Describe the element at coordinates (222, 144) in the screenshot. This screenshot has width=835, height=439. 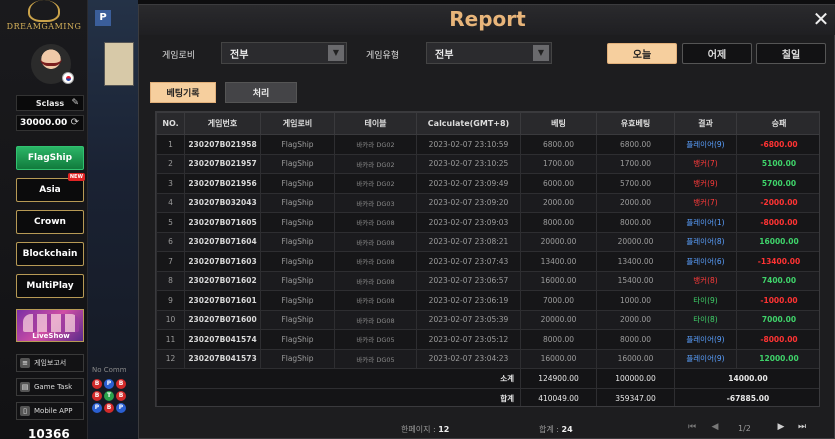
I see `game-id: 230207B021958` at that location.